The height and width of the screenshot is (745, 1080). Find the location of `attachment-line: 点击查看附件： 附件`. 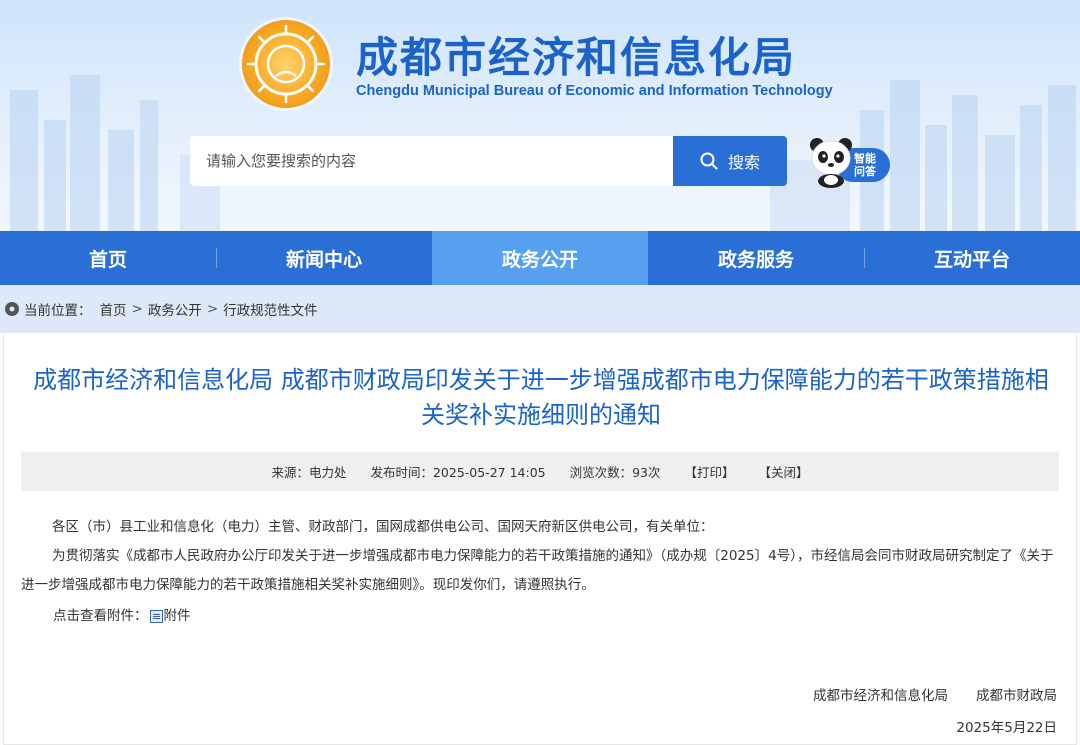

attachment-line: 点击查看附件： 附件 is located at coordinates (541, 616).